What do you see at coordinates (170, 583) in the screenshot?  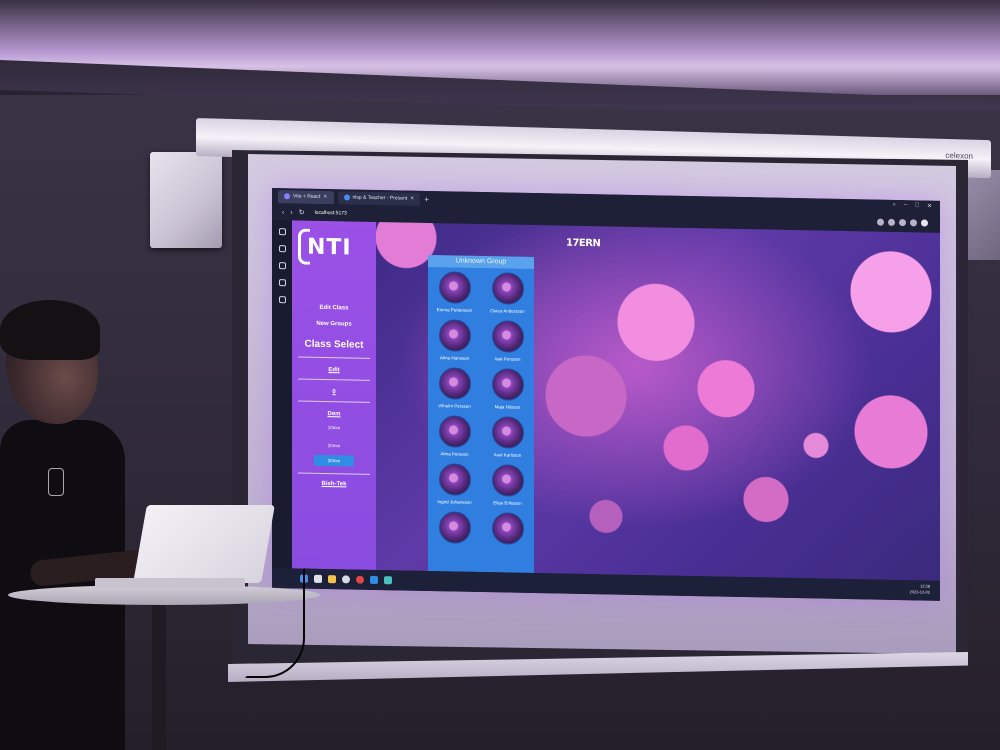 I see `laptop-base` at bounding box center [170, 583].